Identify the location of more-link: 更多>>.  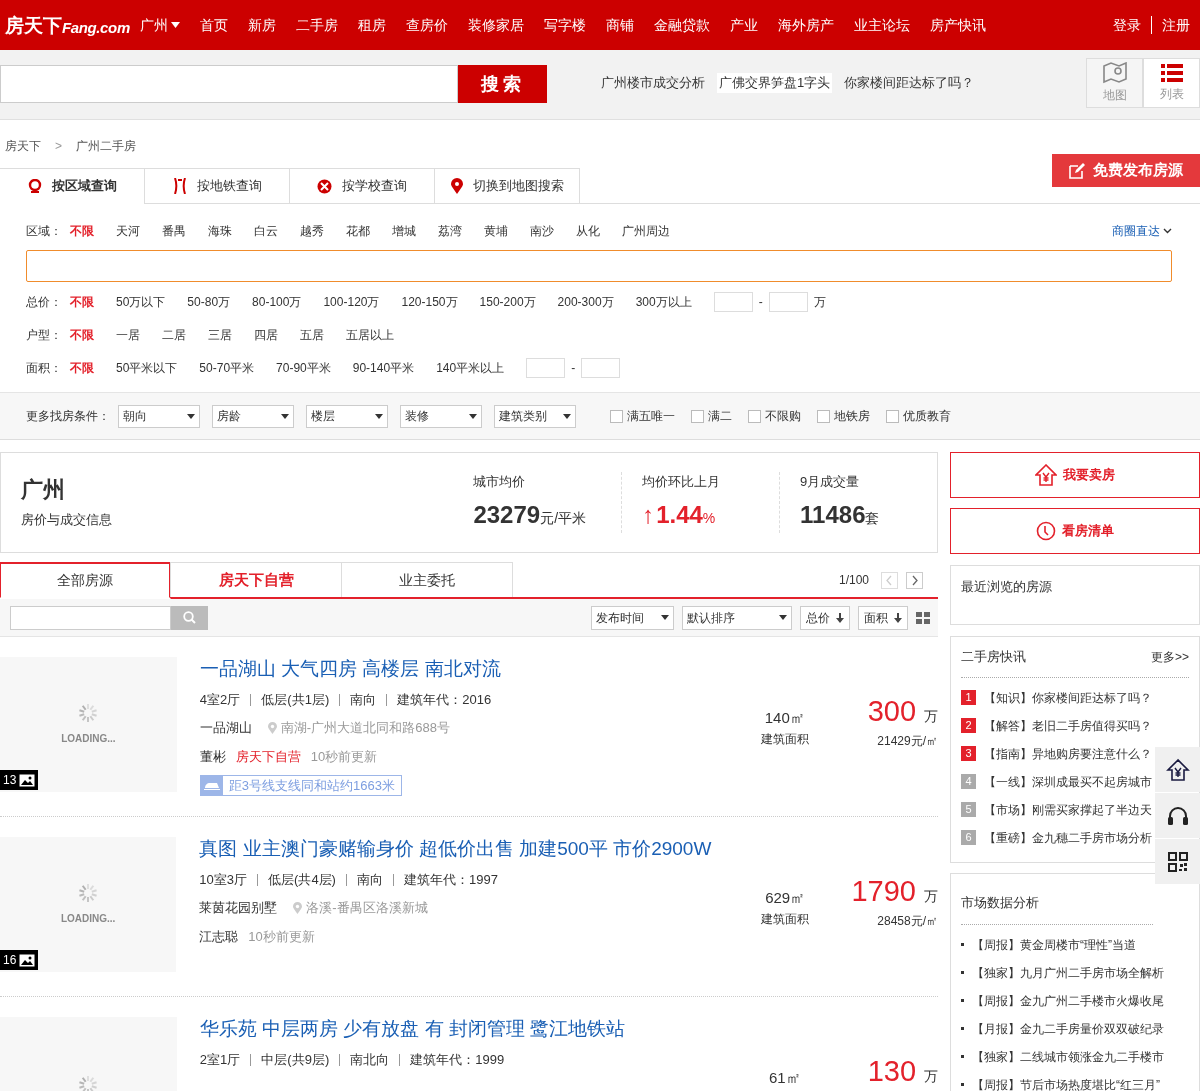
(1170, 656).